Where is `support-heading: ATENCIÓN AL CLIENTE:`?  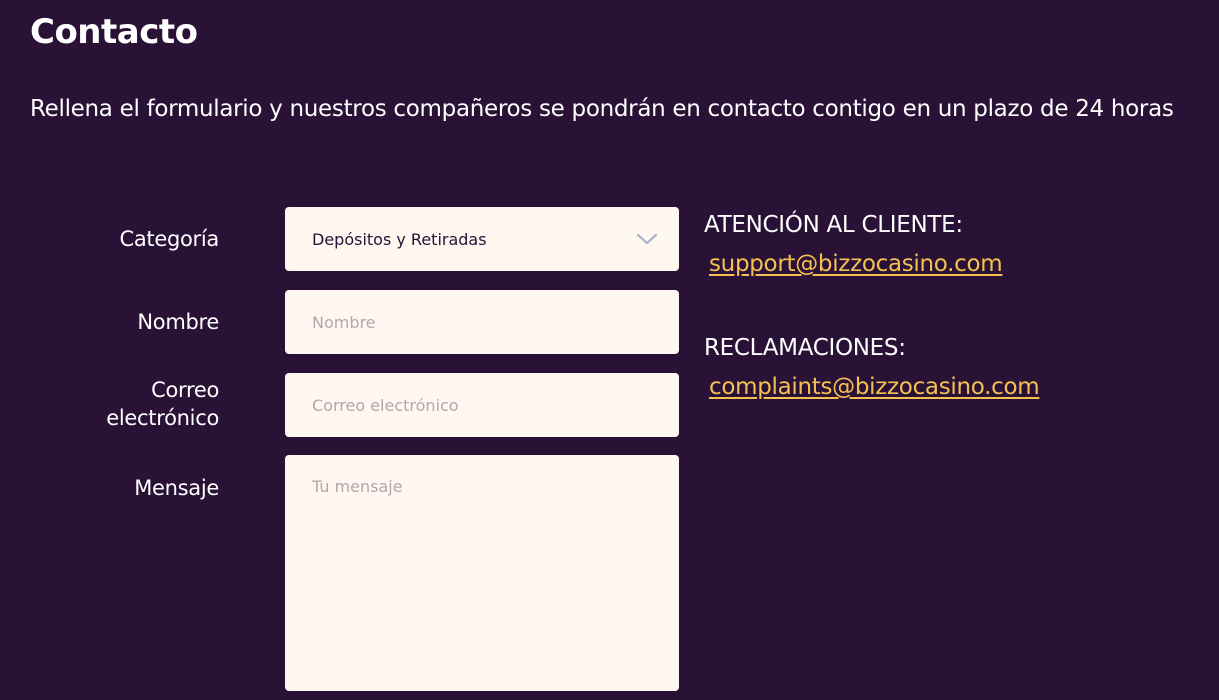
support-heading: ATENCIÓN AL CLIENTE: is located at coordinates (833, 225).